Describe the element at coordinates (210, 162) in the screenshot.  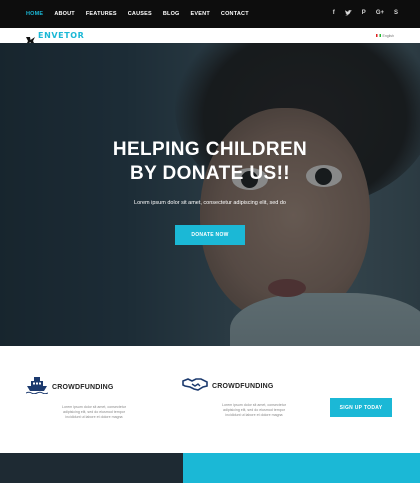
I see `hero-title: HELPING CHILDREN BY DONATE US!!` at that location.